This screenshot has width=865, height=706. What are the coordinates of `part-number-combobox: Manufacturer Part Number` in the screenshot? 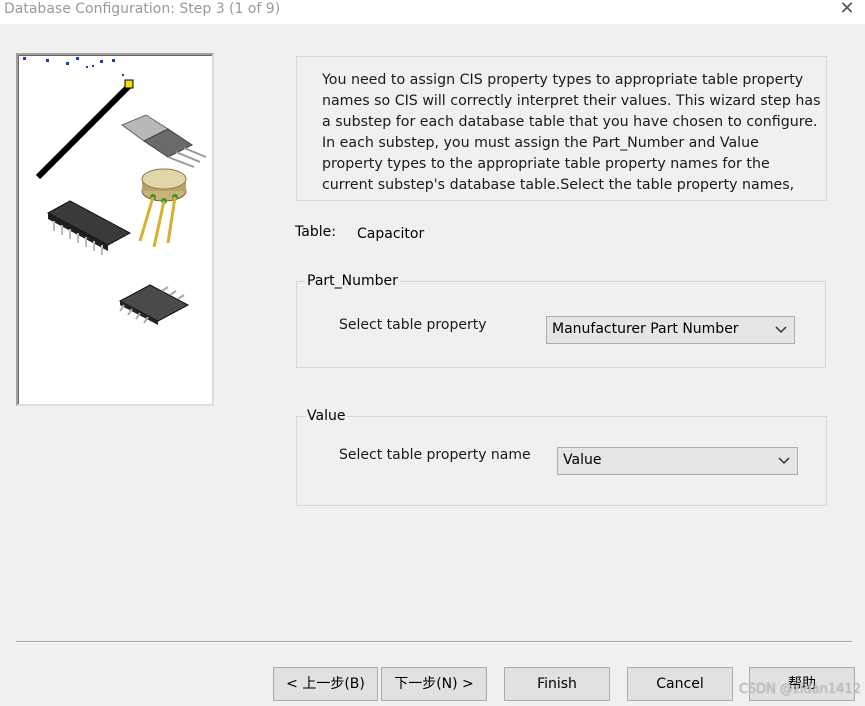 It's located at (670, 330).